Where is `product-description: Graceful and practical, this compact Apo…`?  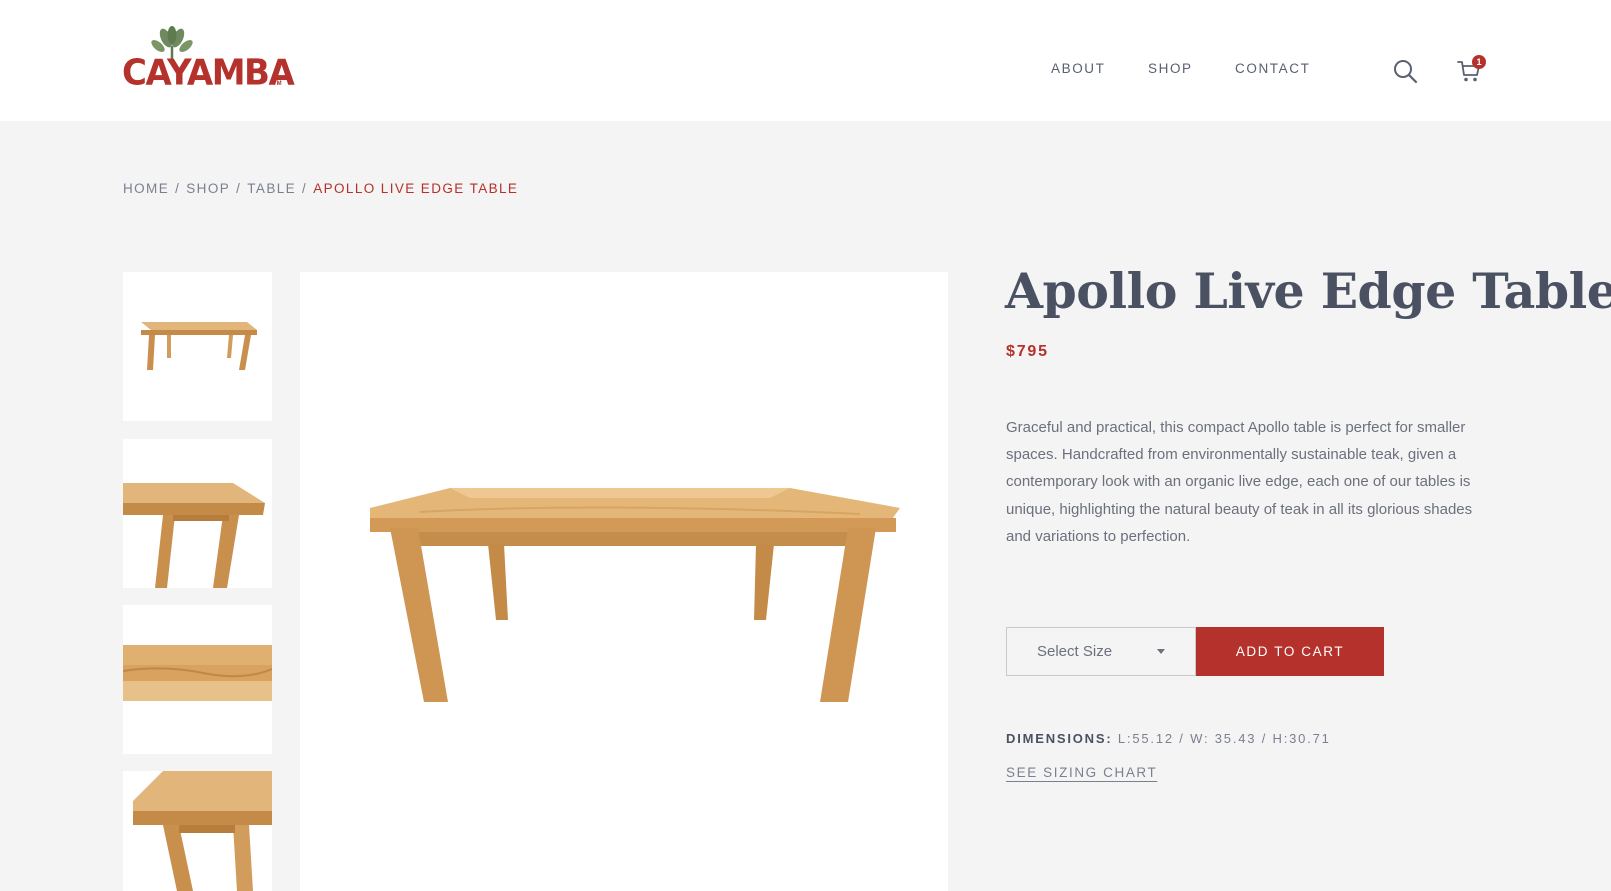
product-description: Graceful and practical, this compact Apo… is located at coordinates (1239, 482).